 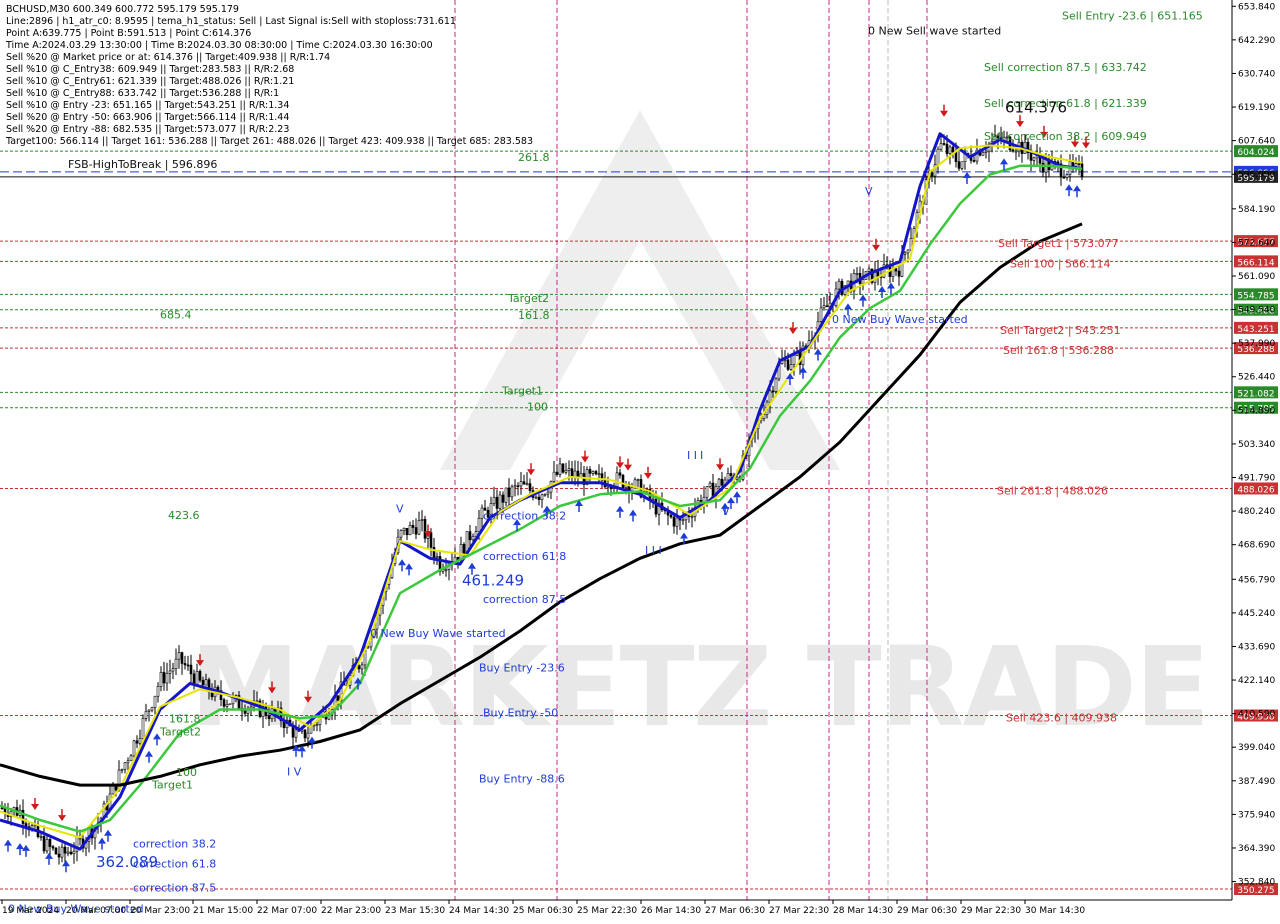 What do you see at coordinates (1255, 296) in the screenshot?
I see `price-level-label: 554.785` at bounding box center [1255, 296].